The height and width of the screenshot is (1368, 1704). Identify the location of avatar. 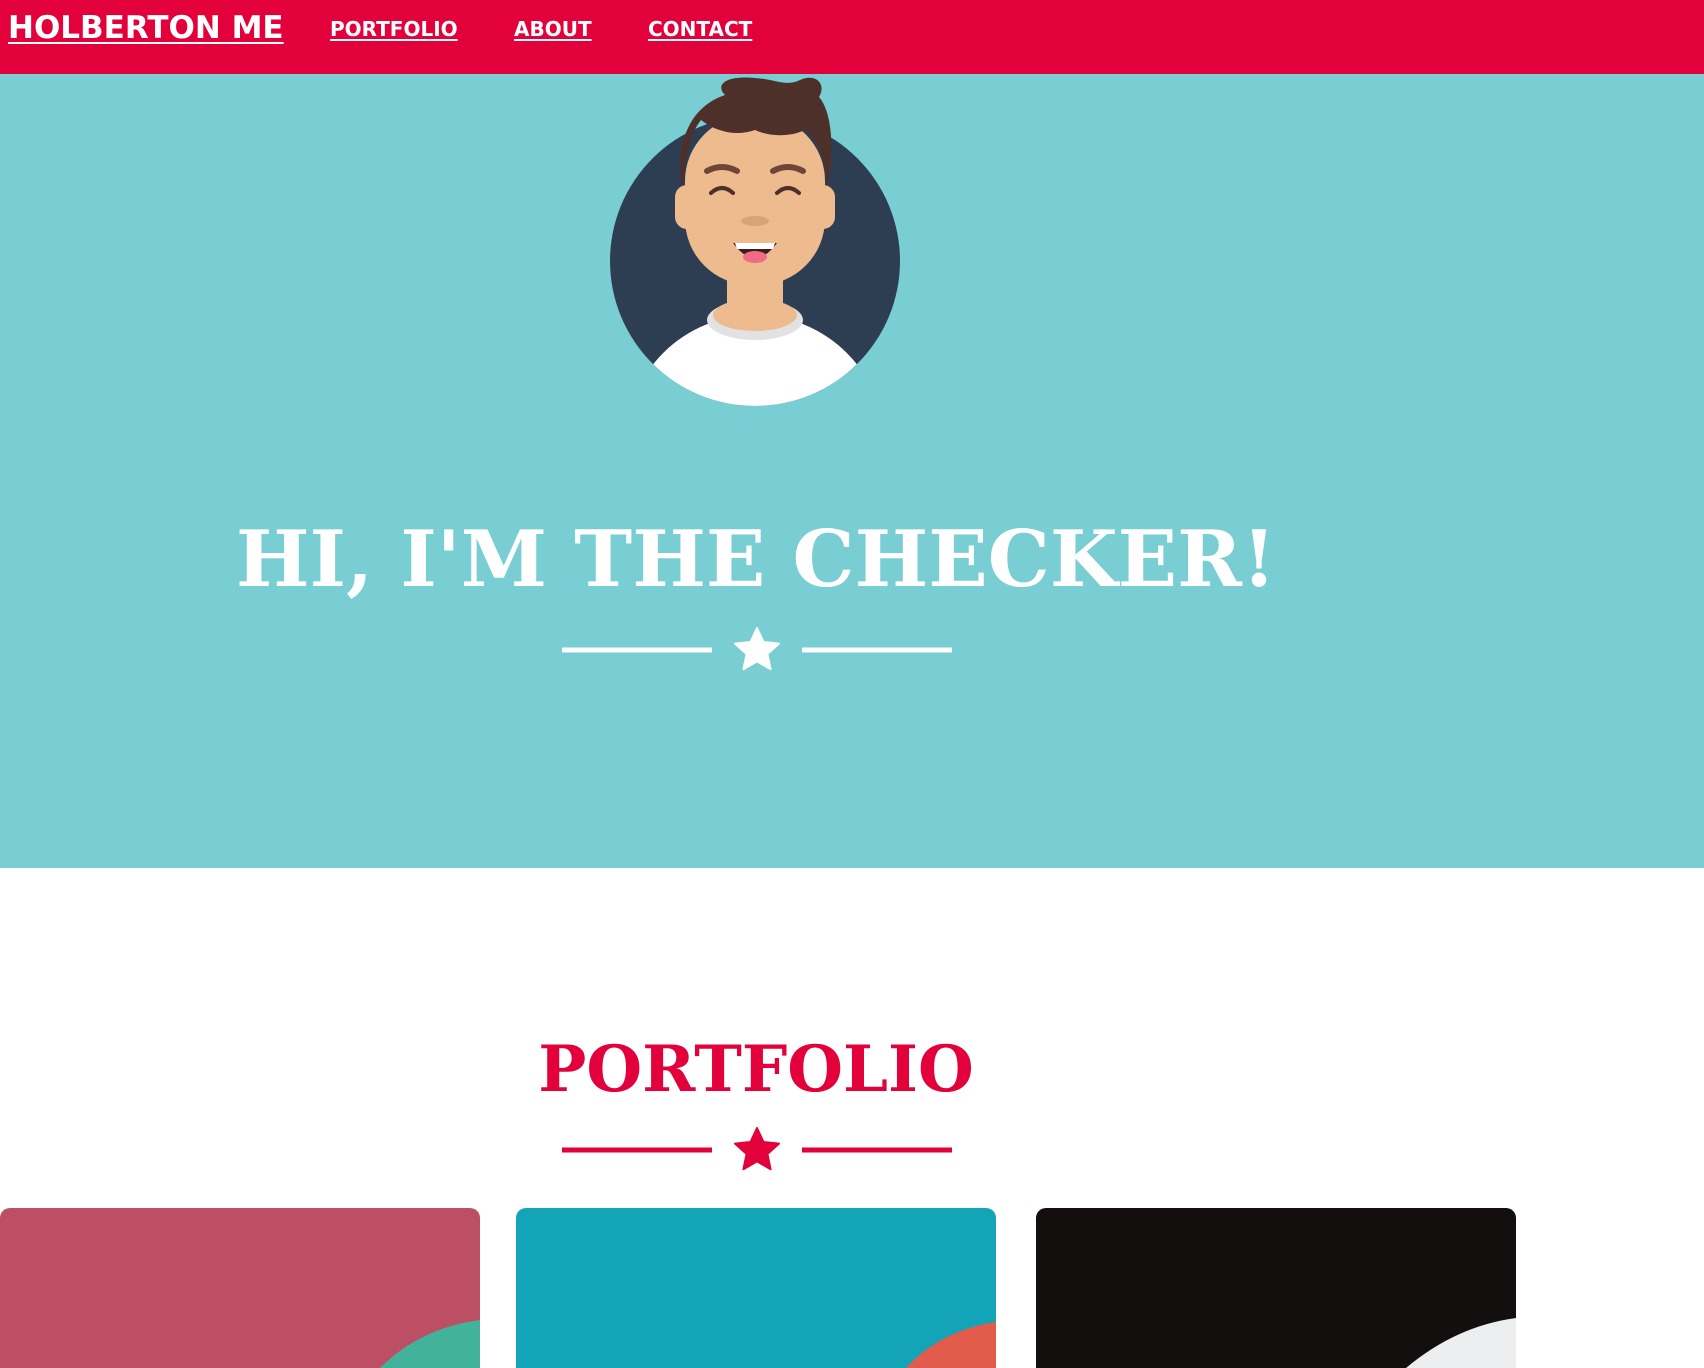
(755, 241).